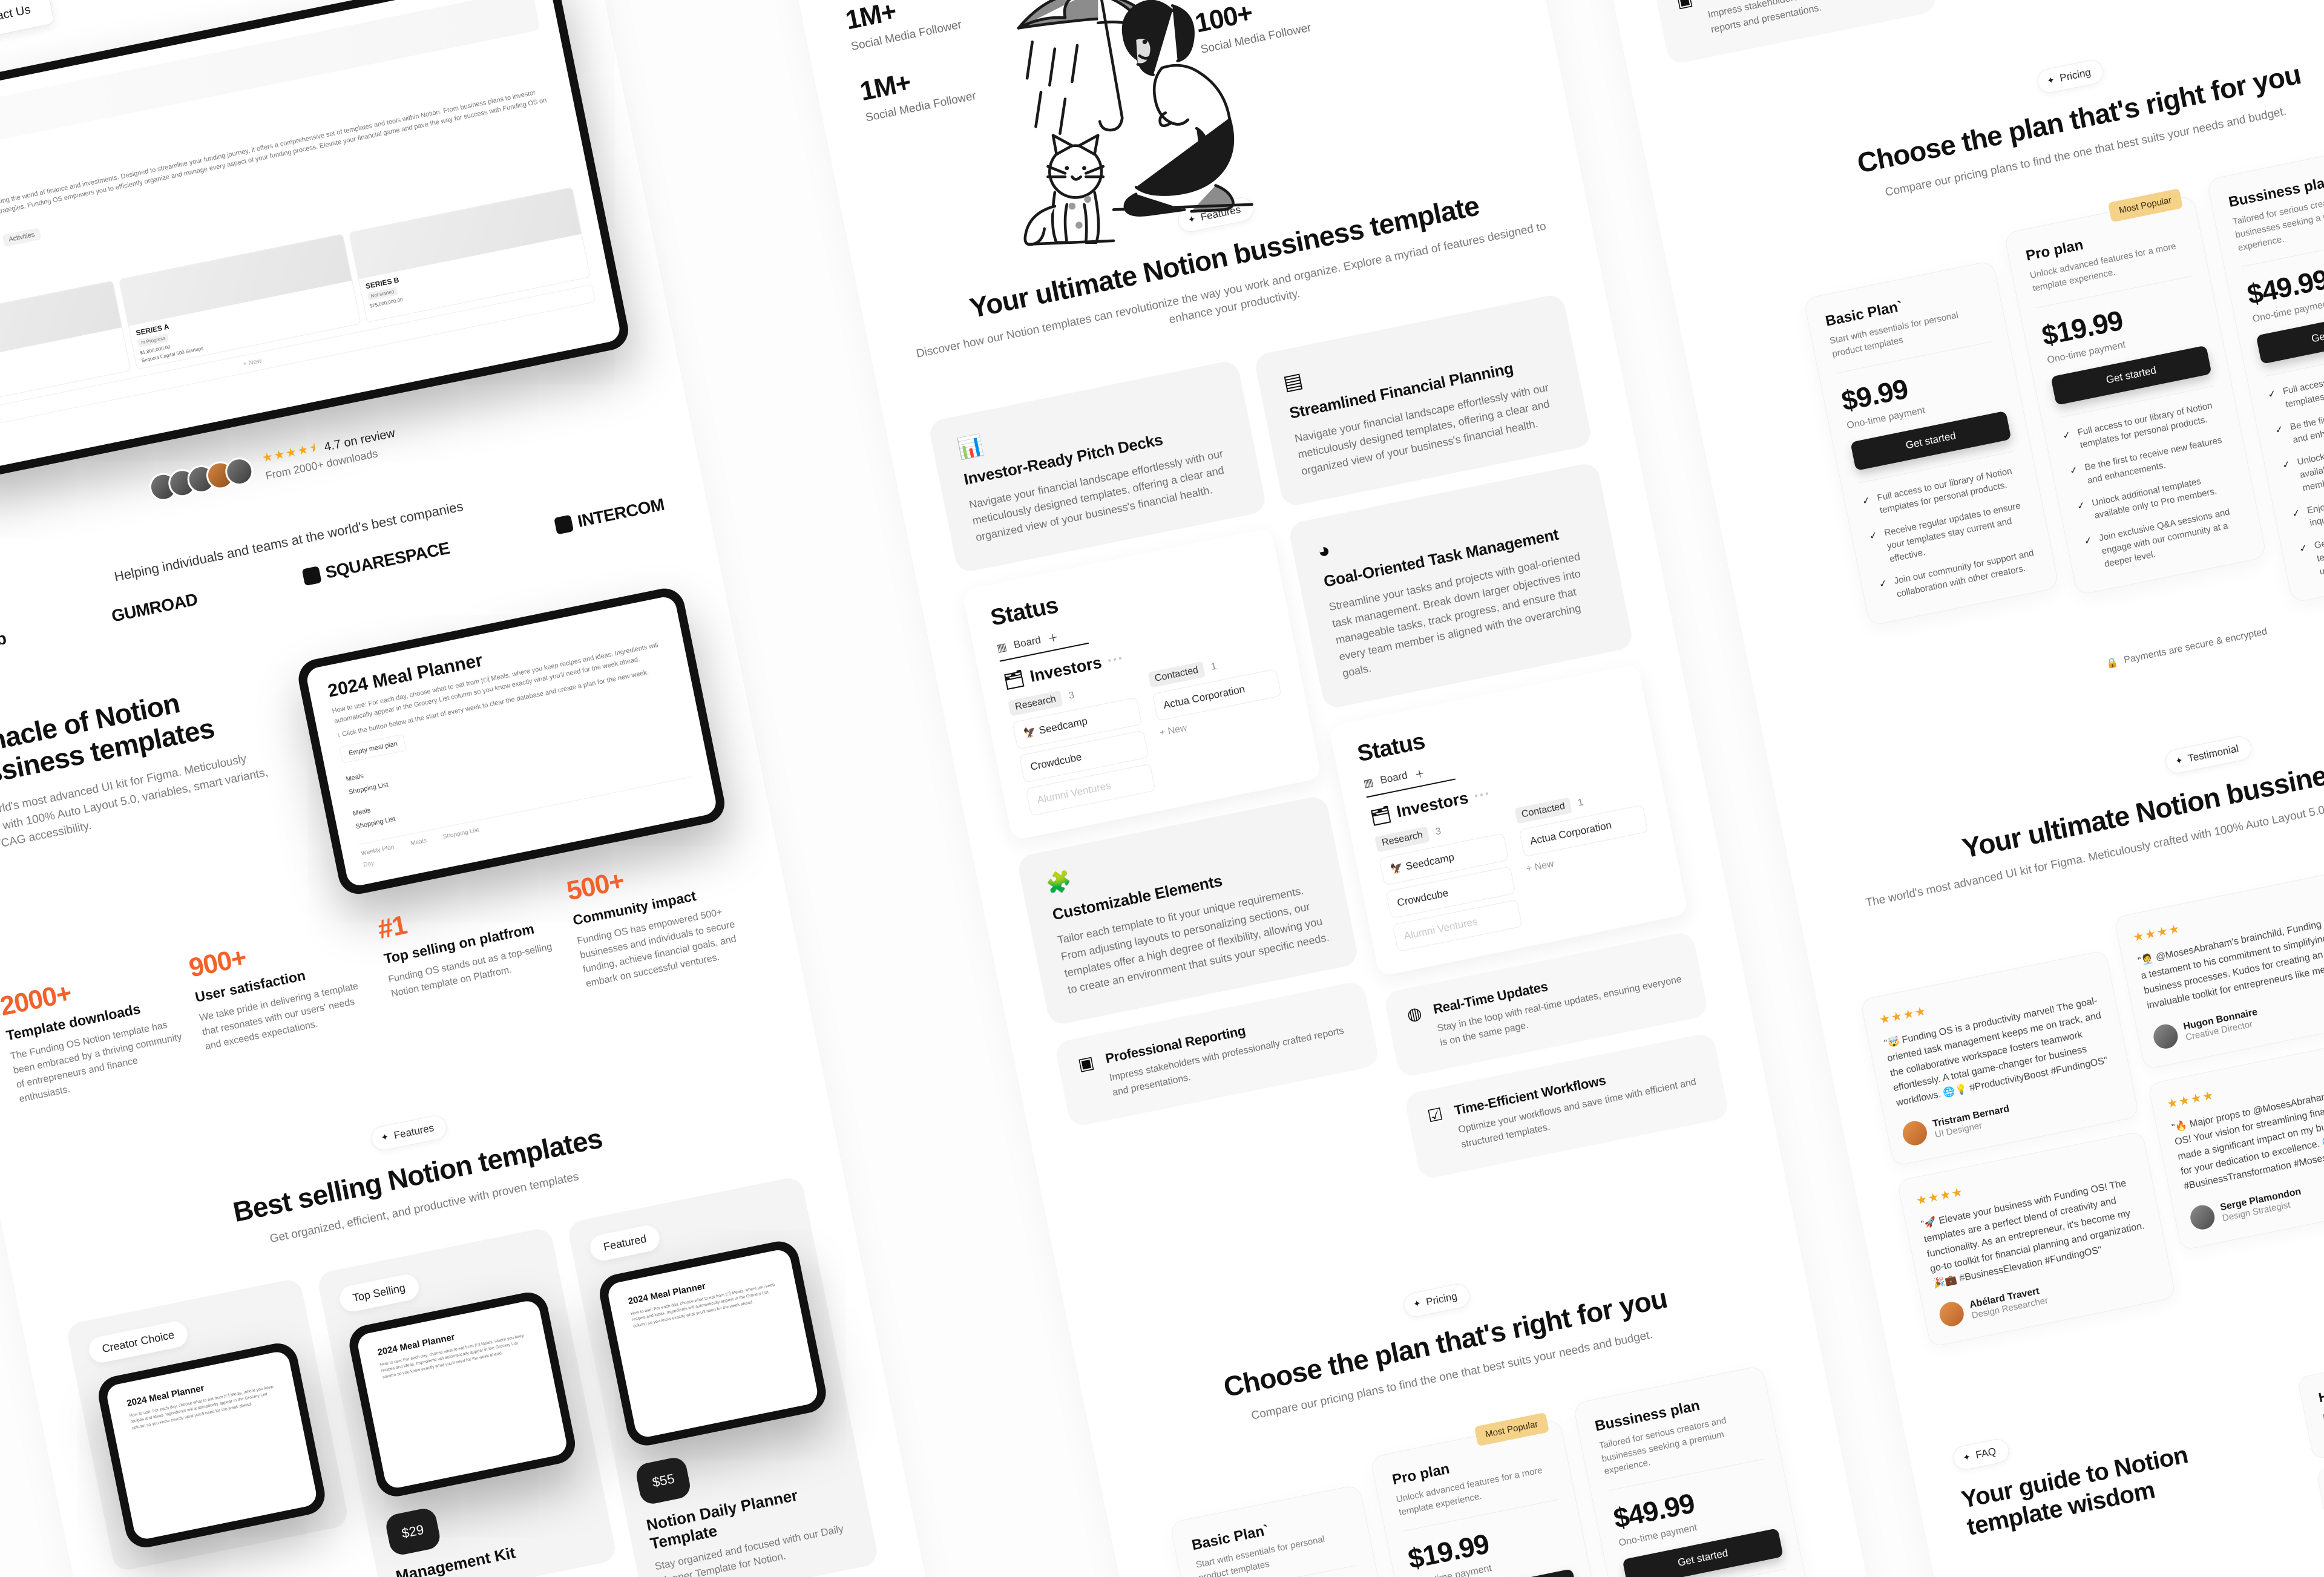 The height and width of the screenshot is (1577, 2324). I want to click on features-pill: ✦ Features, so click(409, 1132).